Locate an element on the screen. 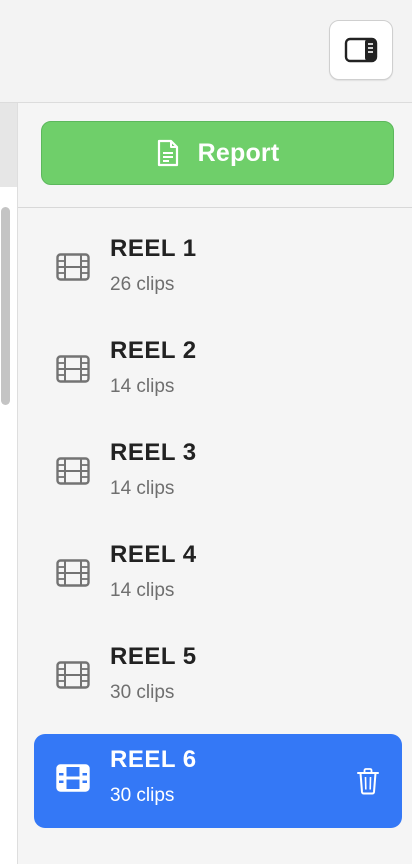  left-pane-header is located at coordinates (8, 145).